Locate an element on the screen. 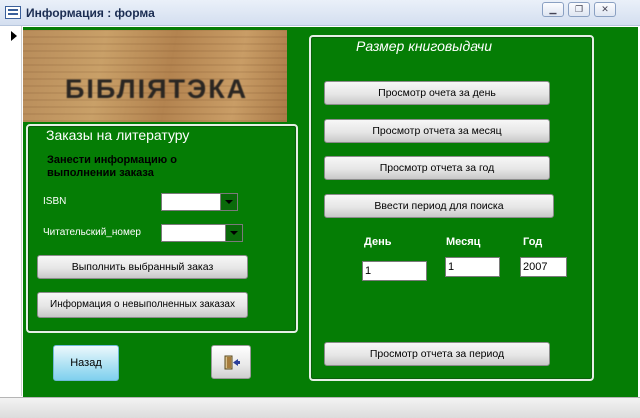  enter-period-button: Ввести период для поиска is located at coordinates (439, 206).